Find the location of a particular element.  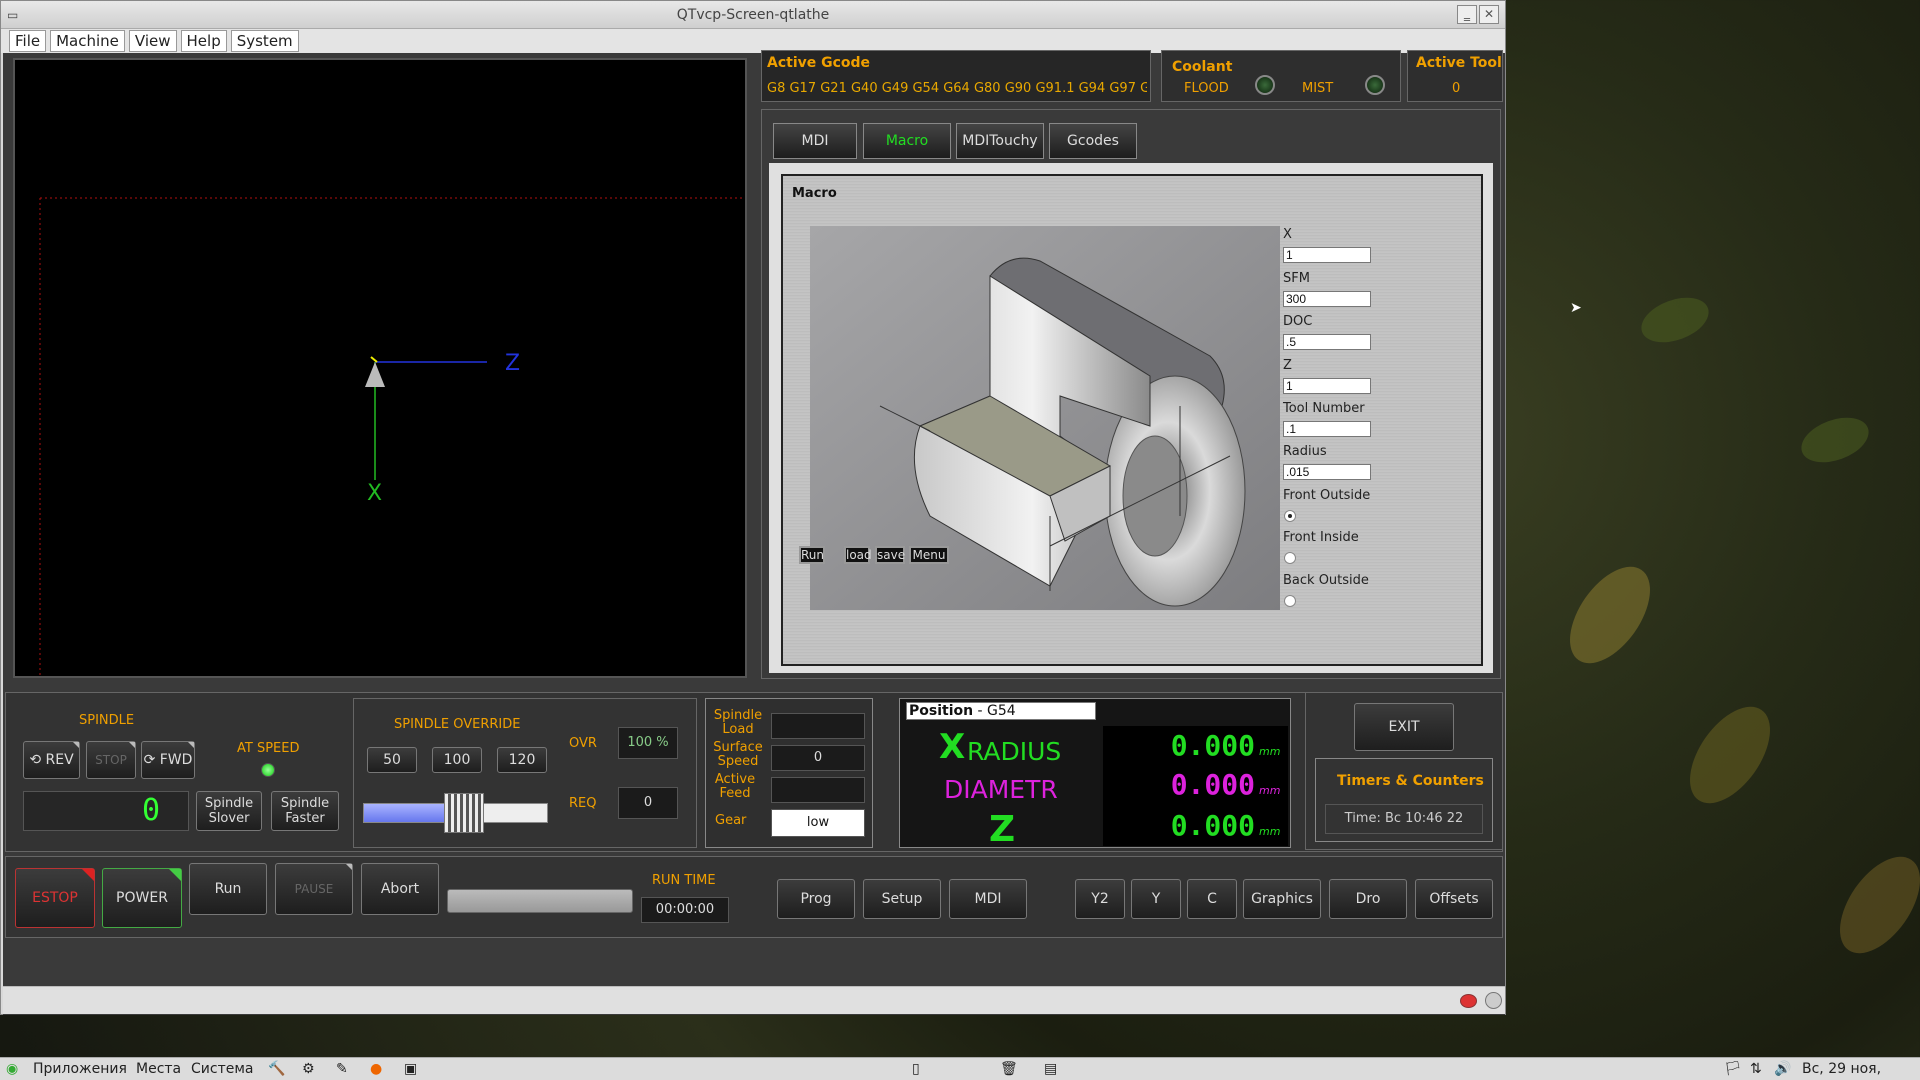

view-dro-button: Dro is located at coordinates (1368, 899).